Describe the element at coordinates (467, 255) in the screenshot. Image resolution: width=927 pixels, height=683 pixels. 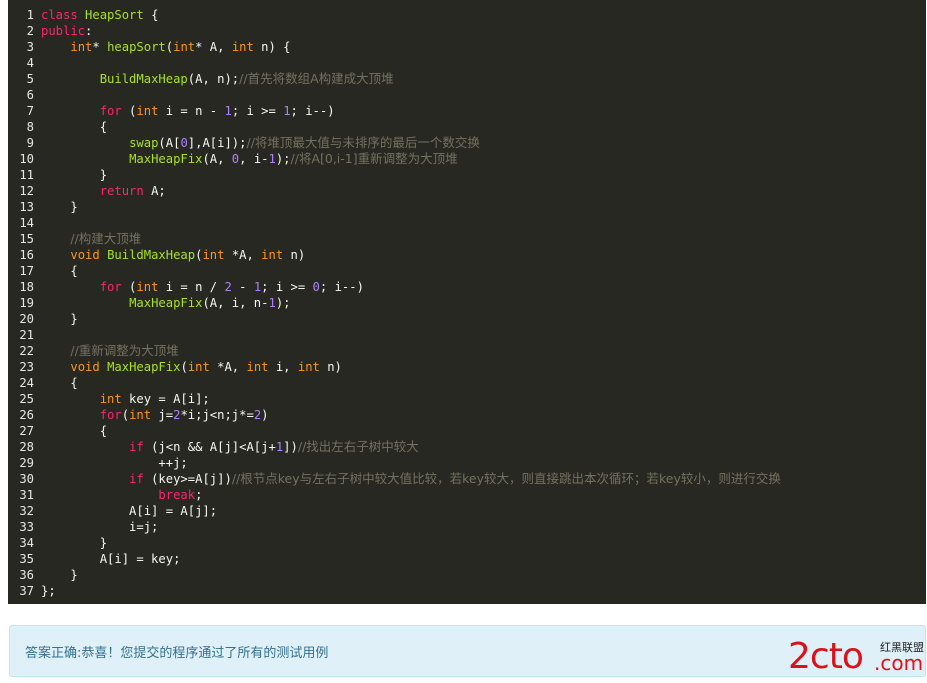
I see `code-line: 16 void BuildMaxHeap(int *A, int n)` at that location.